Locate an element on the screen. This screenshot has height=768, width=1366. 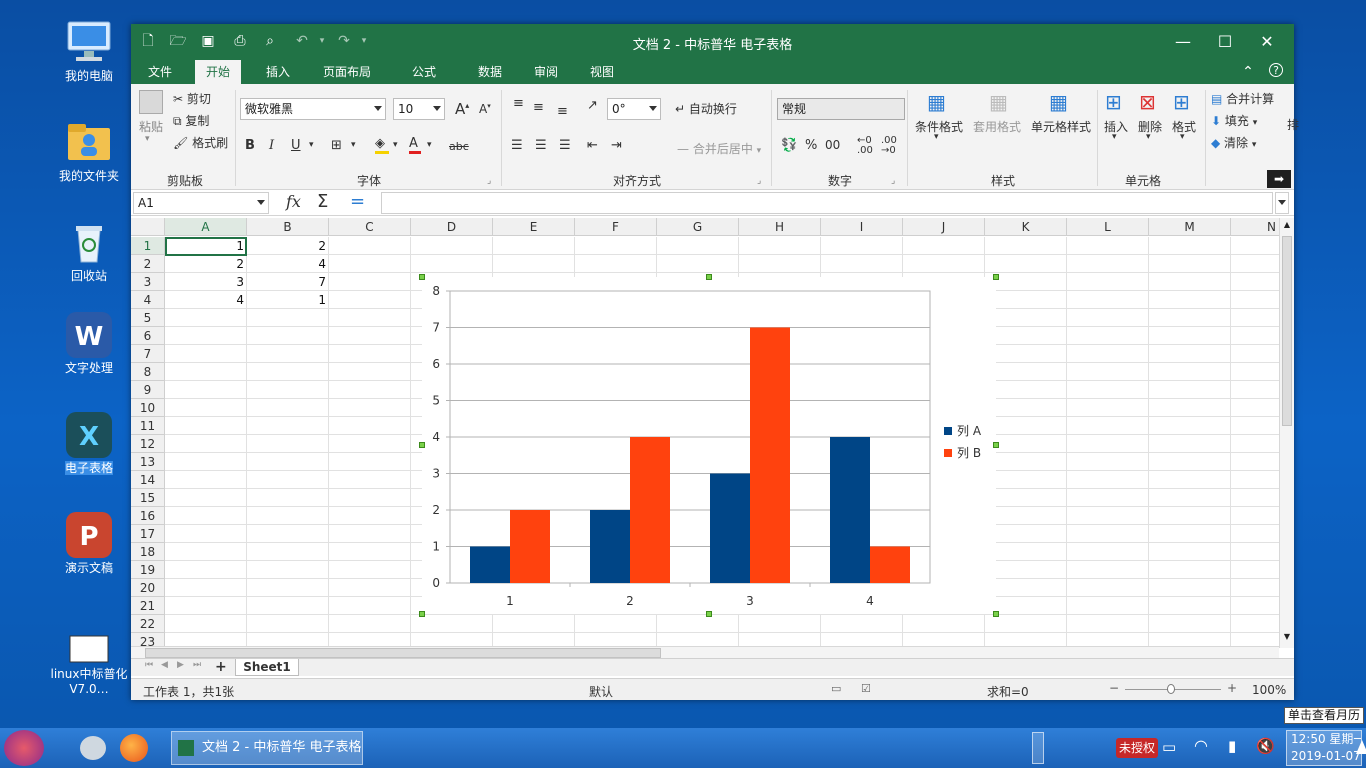
row-header-5: 5 is located at coordinates (148, 318).